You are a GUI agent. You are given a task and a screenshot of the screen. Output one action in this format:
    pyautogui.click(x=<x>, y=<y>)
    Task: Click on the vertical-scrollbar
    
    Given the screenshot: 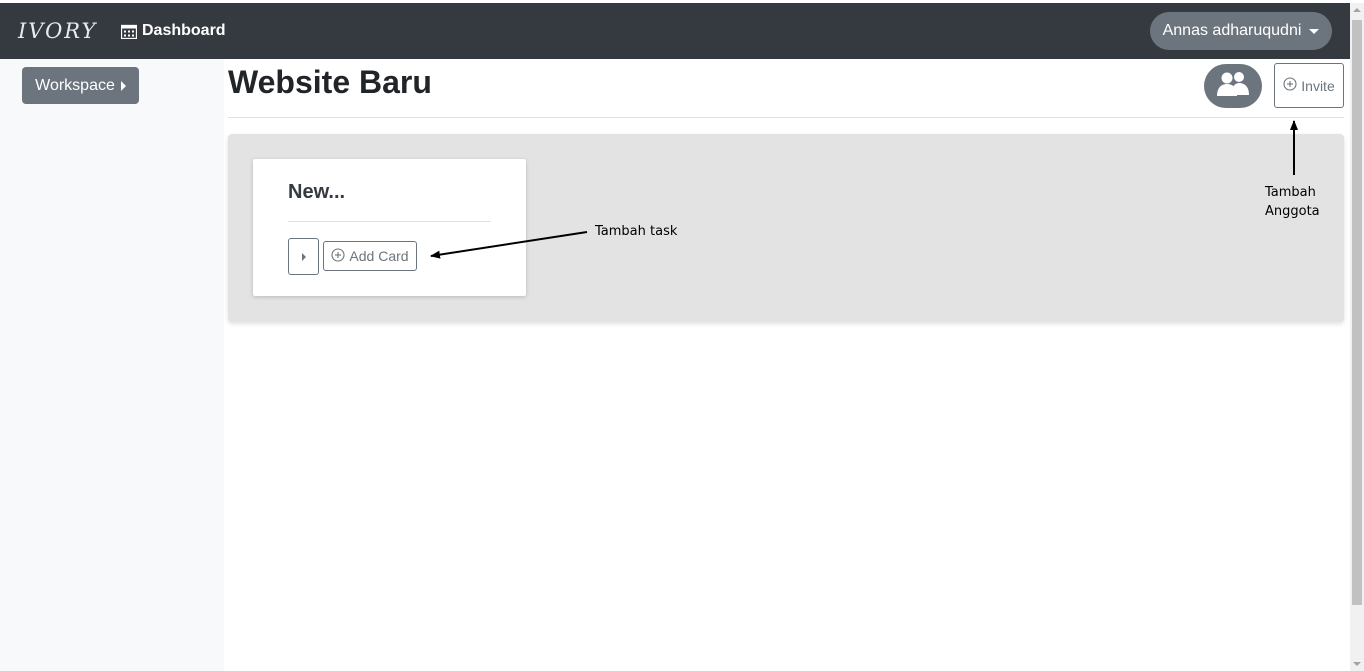 What is the action you would take?
    pyautogui.click(x=1357, y=337)
    